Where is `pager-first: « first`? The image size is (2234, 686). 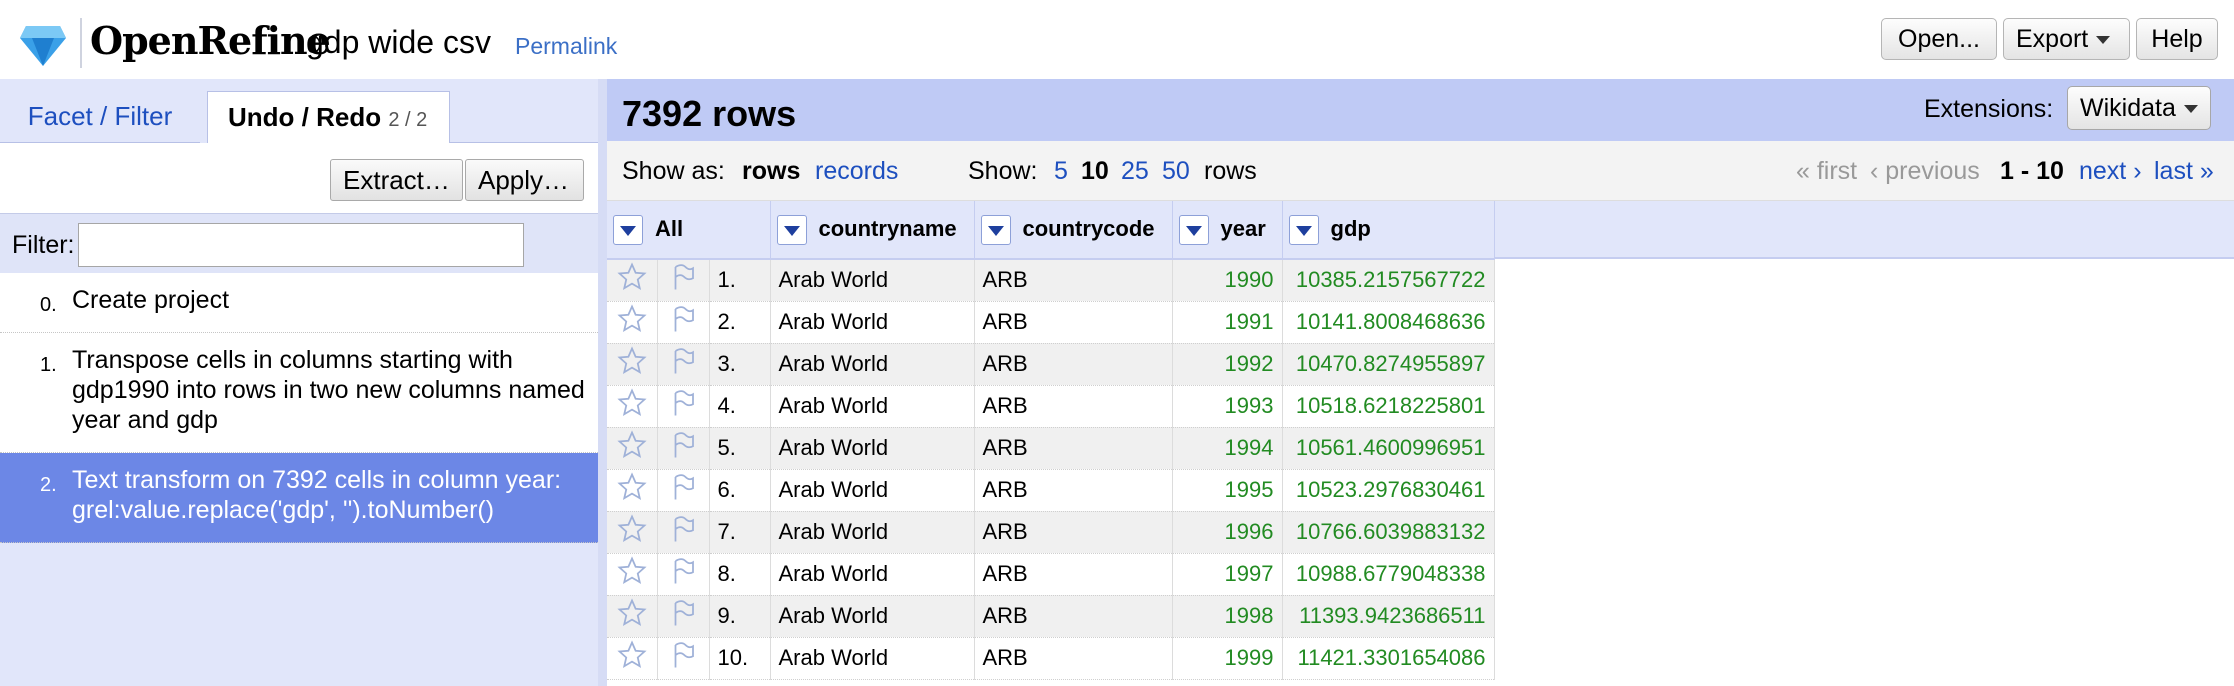
pager-first: « first is located at coordinates (1826, 171).